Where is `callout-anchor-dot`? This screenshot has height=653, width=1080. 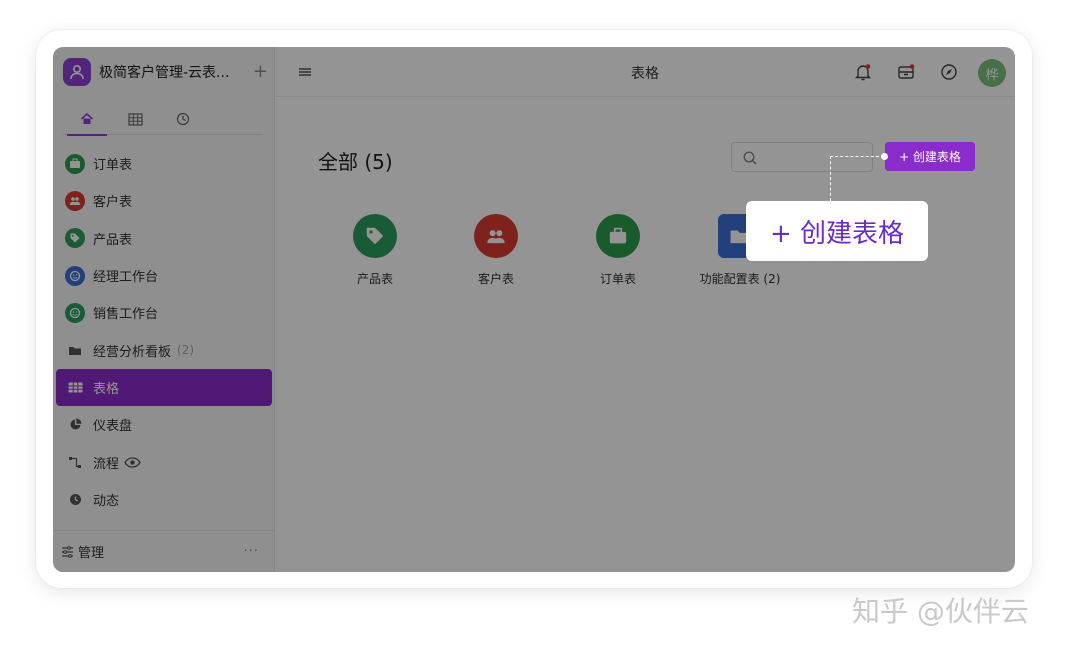
callout-anchor-dot is located at coordinates (884, 156).